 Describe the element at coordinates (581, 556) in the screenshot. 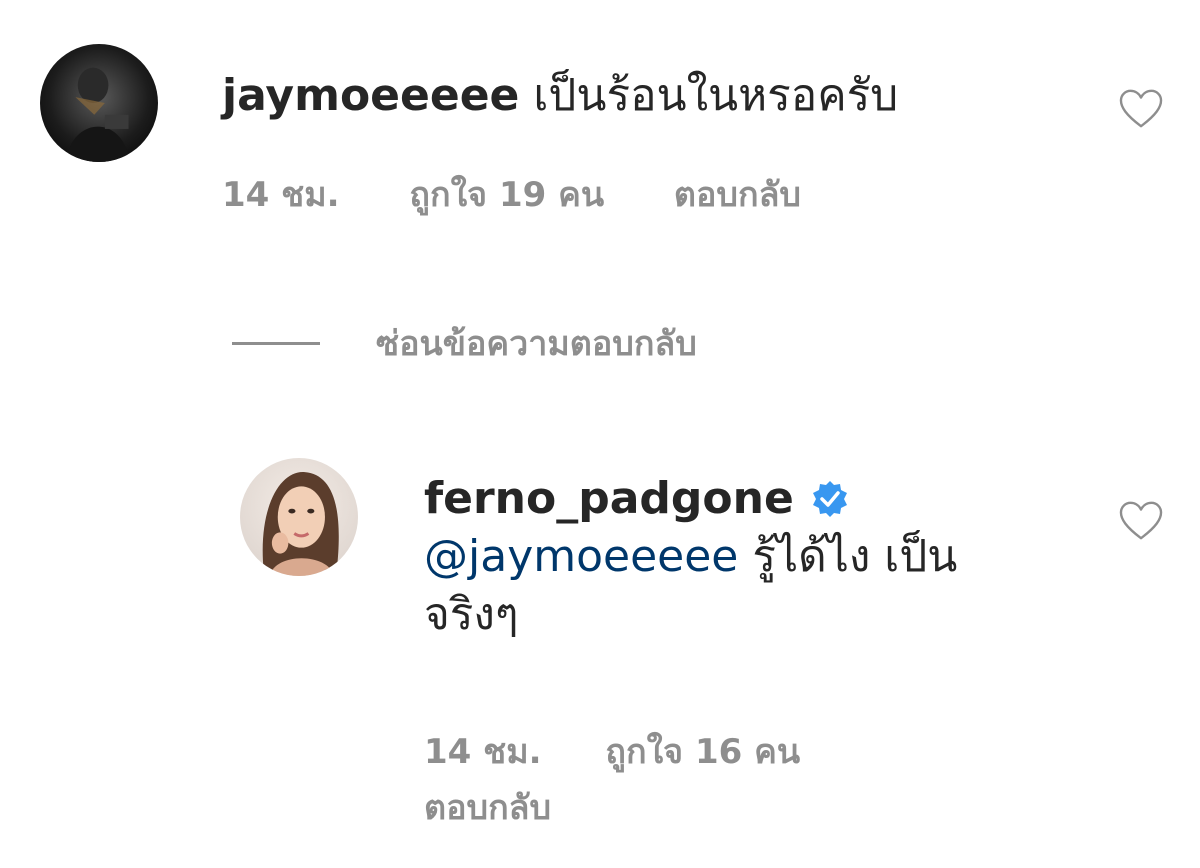

I see `mention-link: @jaymoeeeee` at that location.